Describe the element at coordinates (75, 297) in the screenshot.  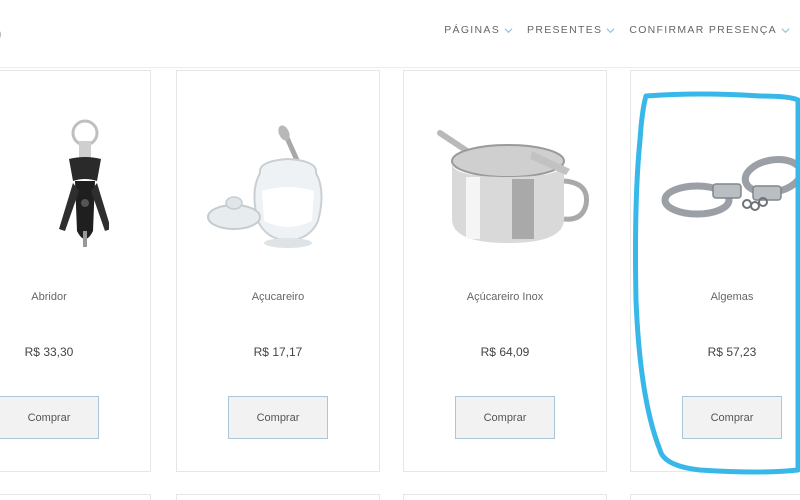
I see `product-name: Abridor` at that location.